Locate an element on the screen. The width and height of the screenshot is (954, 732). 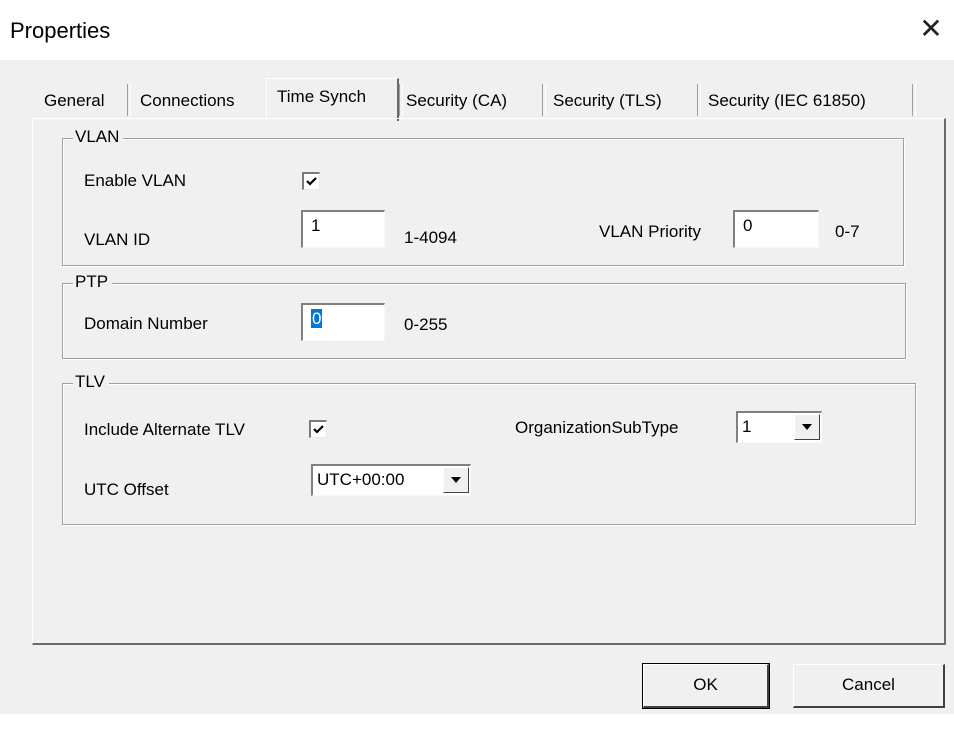
vlan-priority-label: VLAN Priority is located at coordinates (650, 231).